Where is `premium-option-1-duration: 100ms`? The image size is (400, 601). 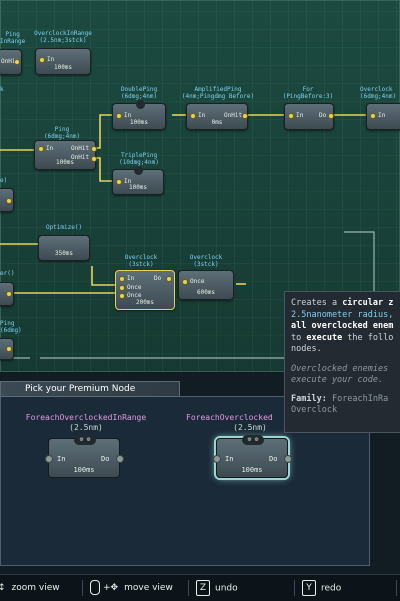
premium-option-1-duration: 100ms is located at coordinates (84, 470).